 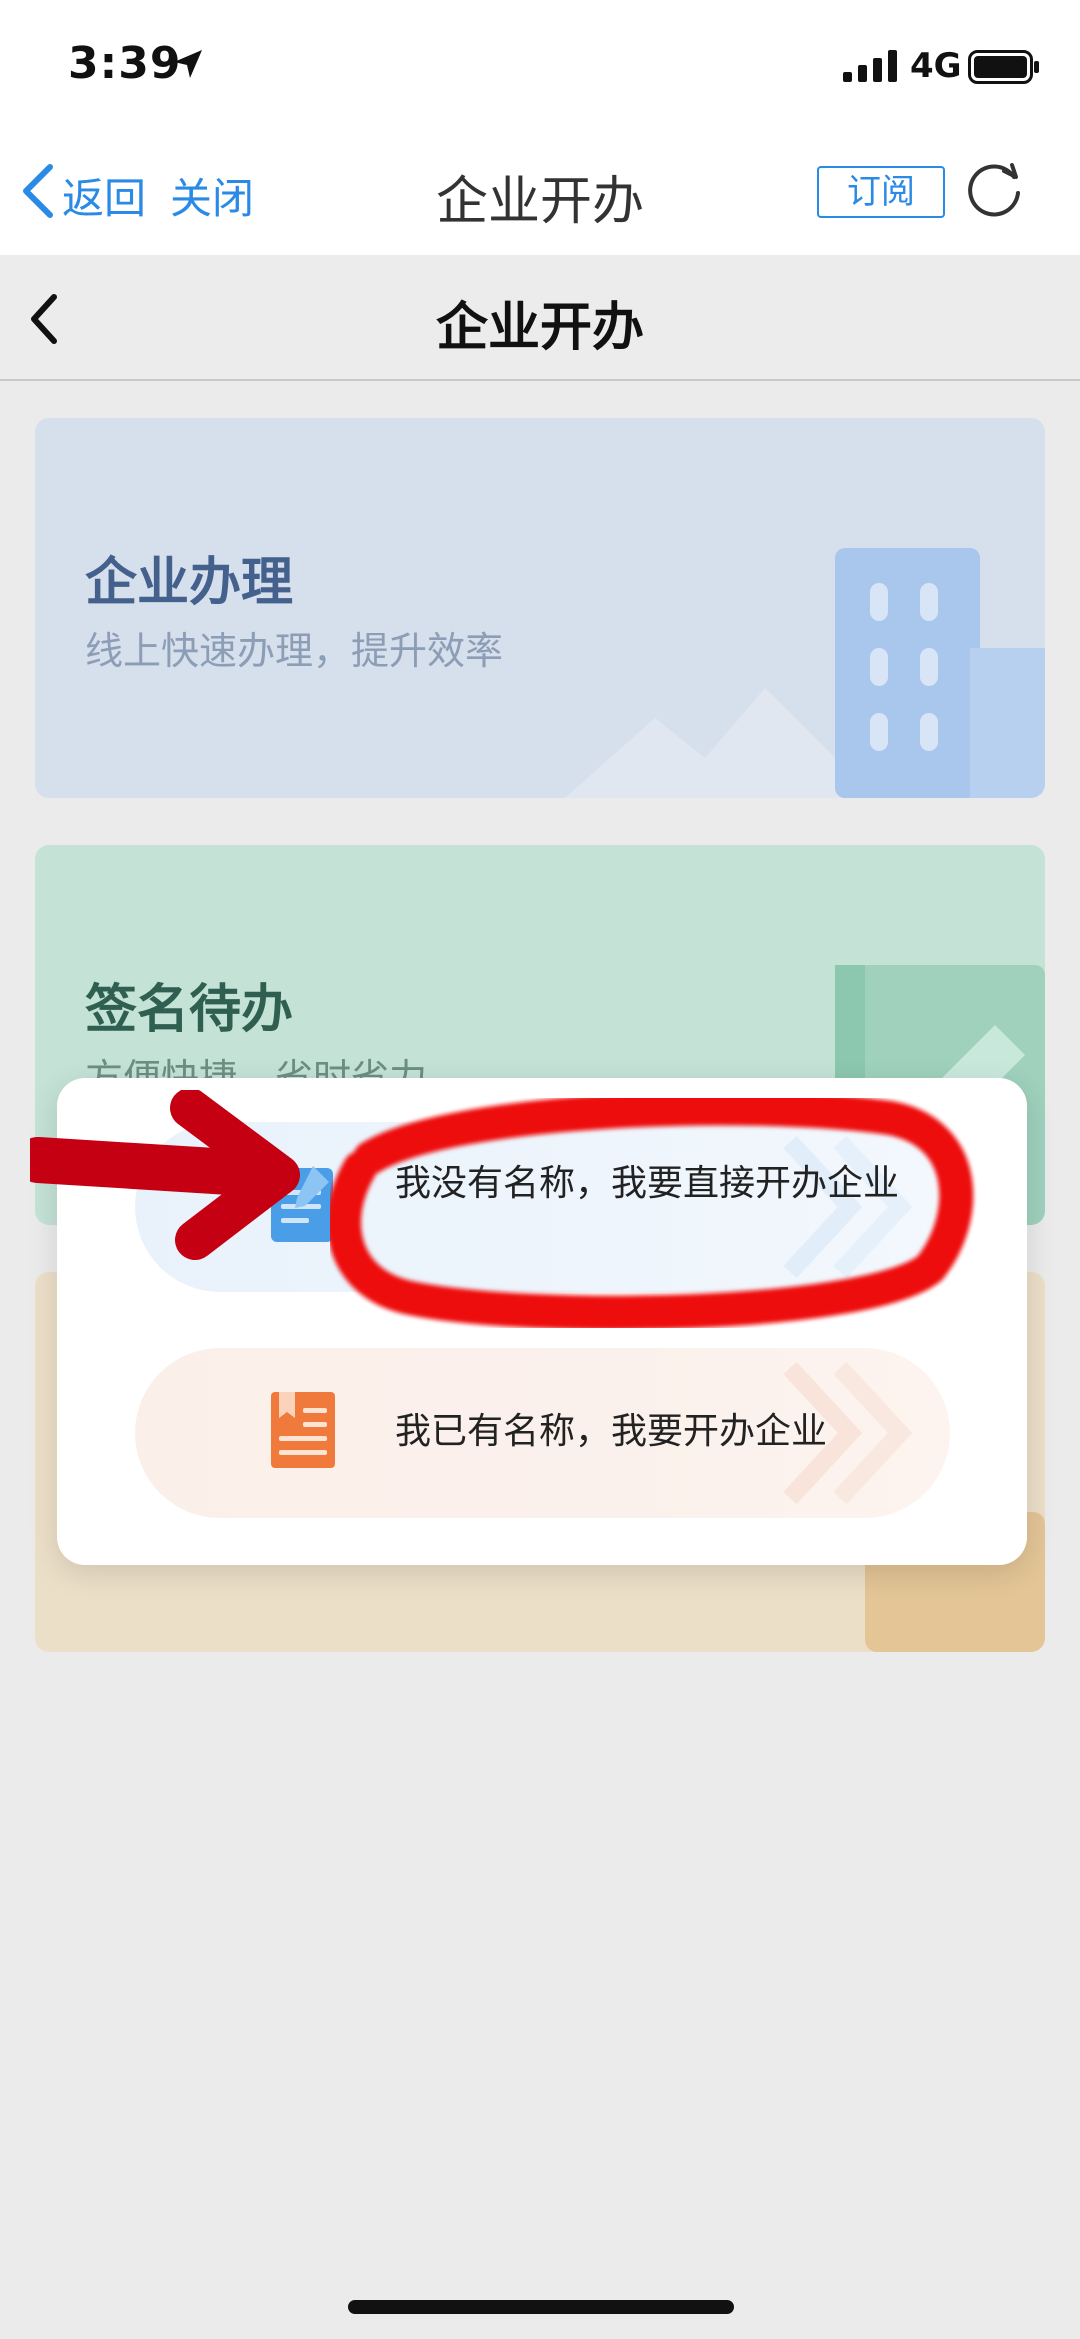 I want to click on back-chevron-icon, so click(x=38, y=191).